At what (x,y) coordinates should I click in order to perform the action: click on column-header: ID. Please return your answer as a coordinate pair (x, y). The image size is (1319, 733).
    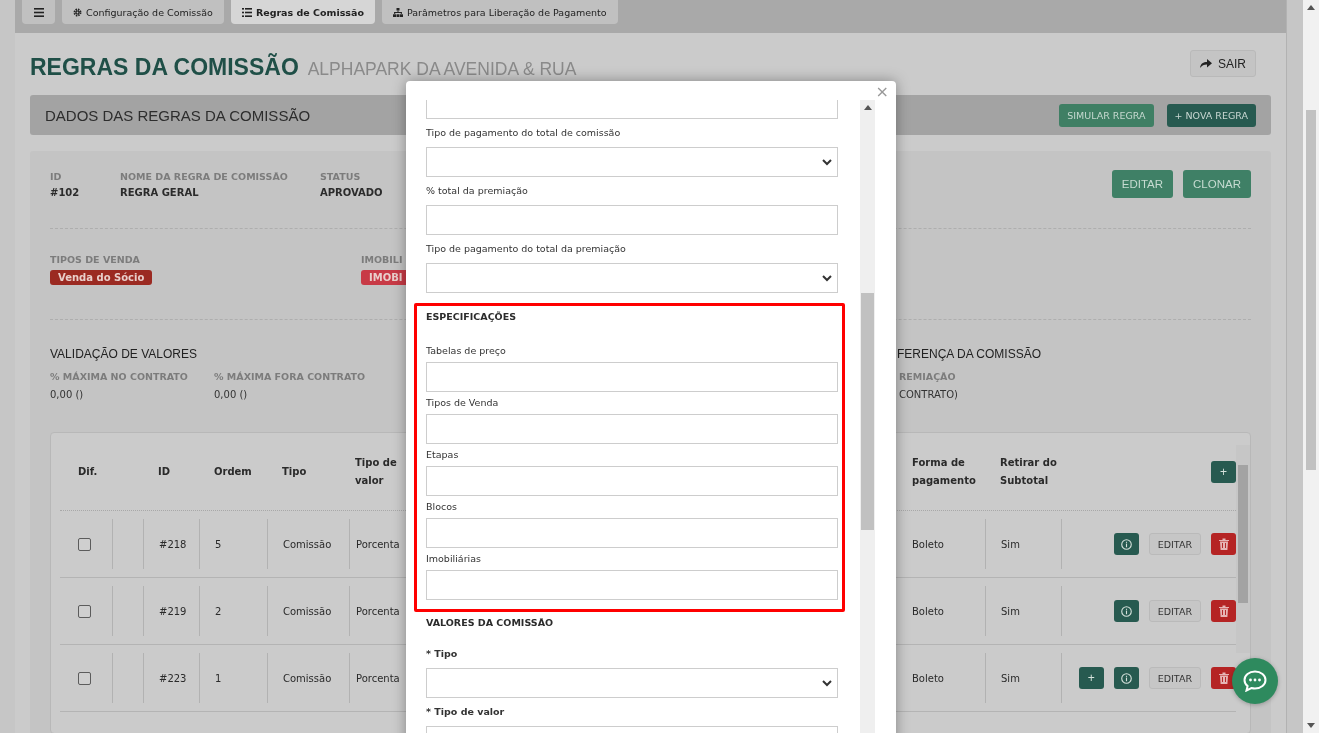
    Looking at the image, I should click on (164, 471).